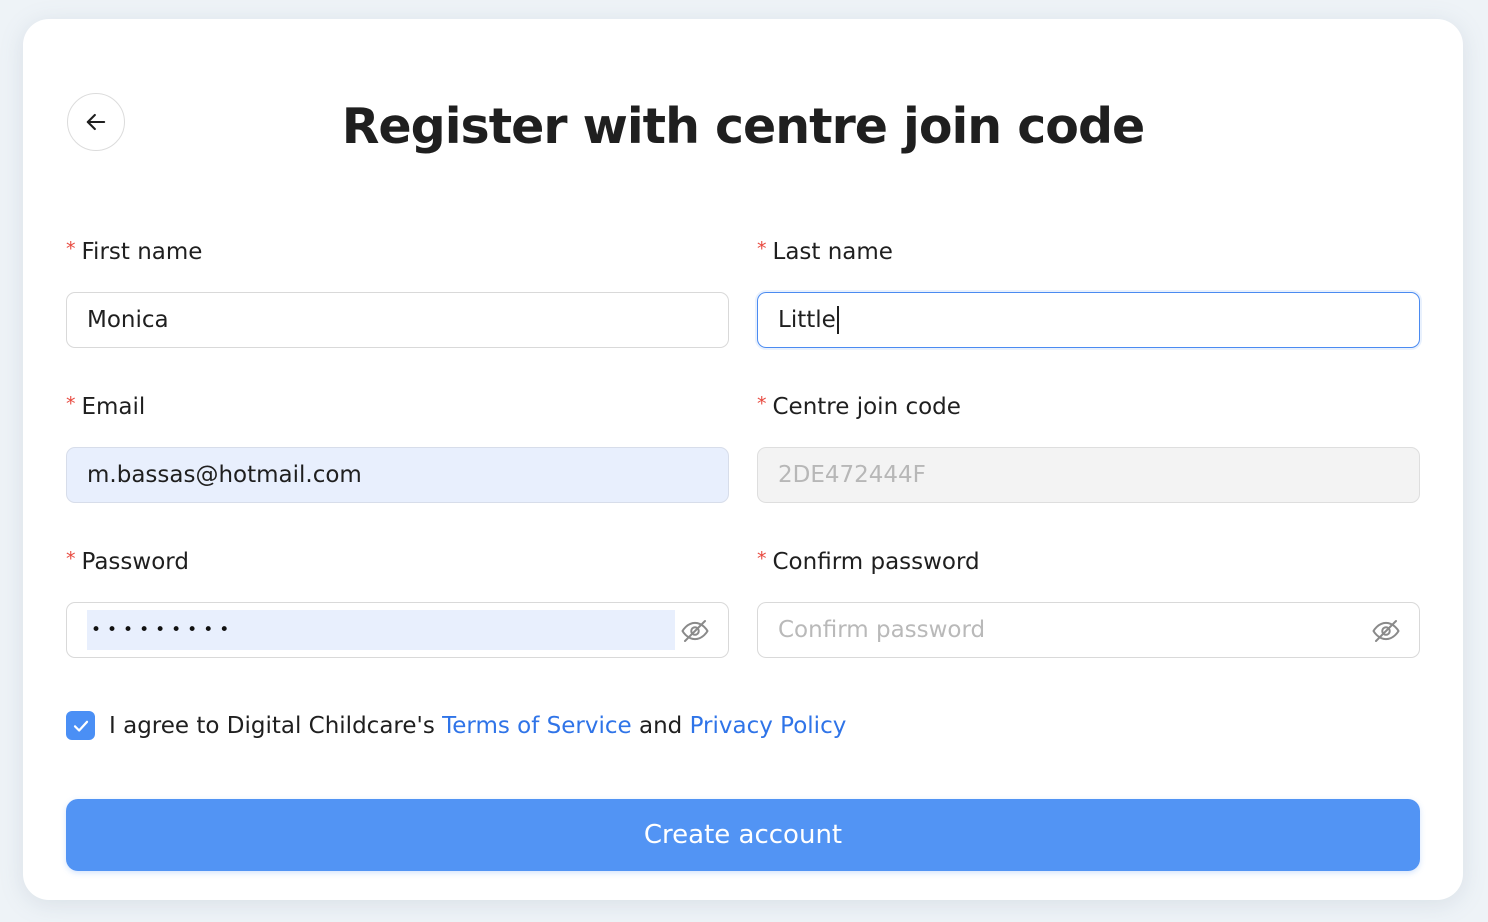 The width and height of the screenshot is (1488, 922). What do you see at coordinates (272, 725) in the screenshot?
I see `agreement-text: I agree to Digital Childcare's` at bounding box center [272, 725].